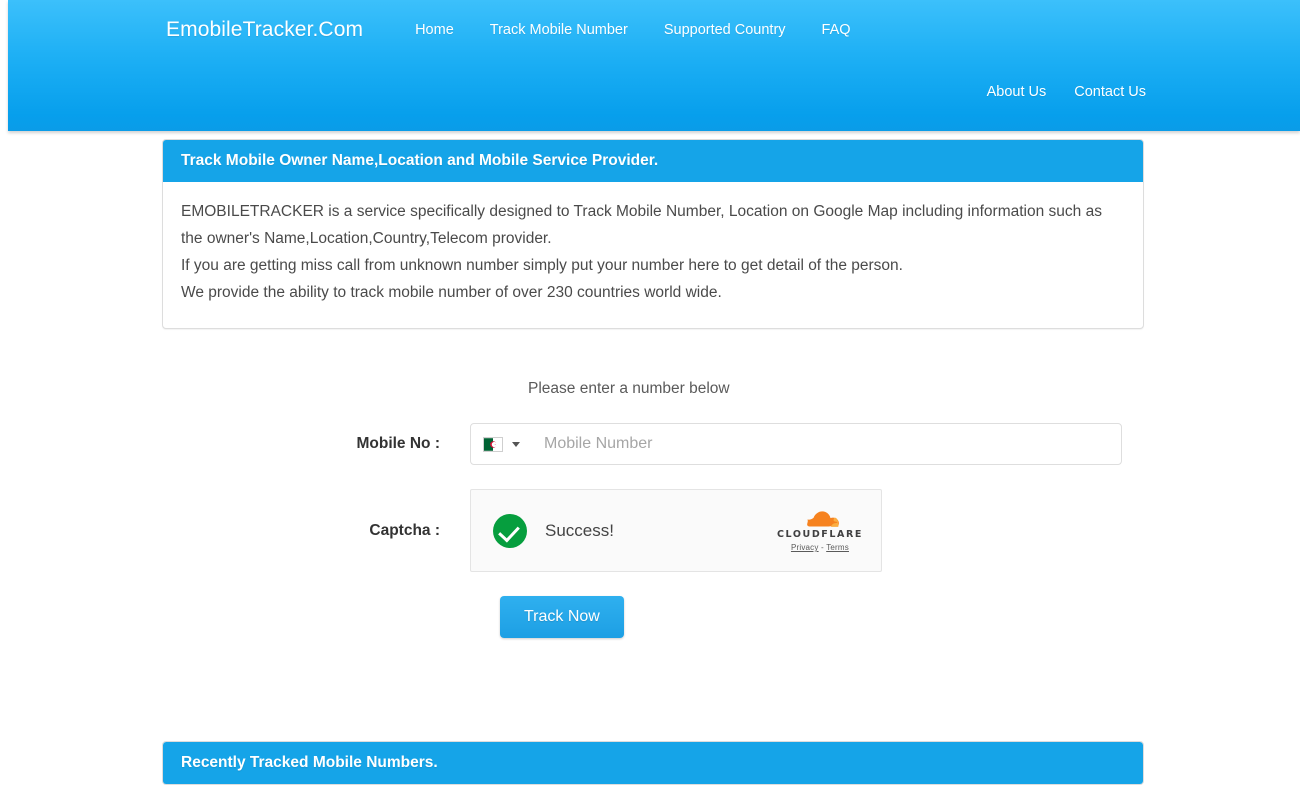  I want to click on mobile-number-input: Mobile Number, so click(598, 444).